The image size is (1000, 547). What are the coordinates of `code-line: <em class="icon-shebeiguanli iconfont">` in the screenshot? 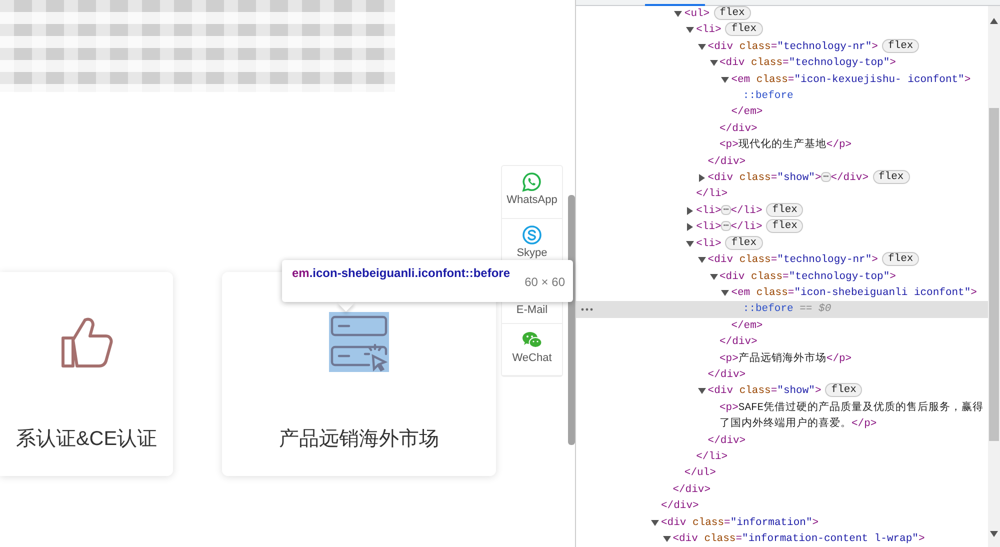 It's located at (854, 293).